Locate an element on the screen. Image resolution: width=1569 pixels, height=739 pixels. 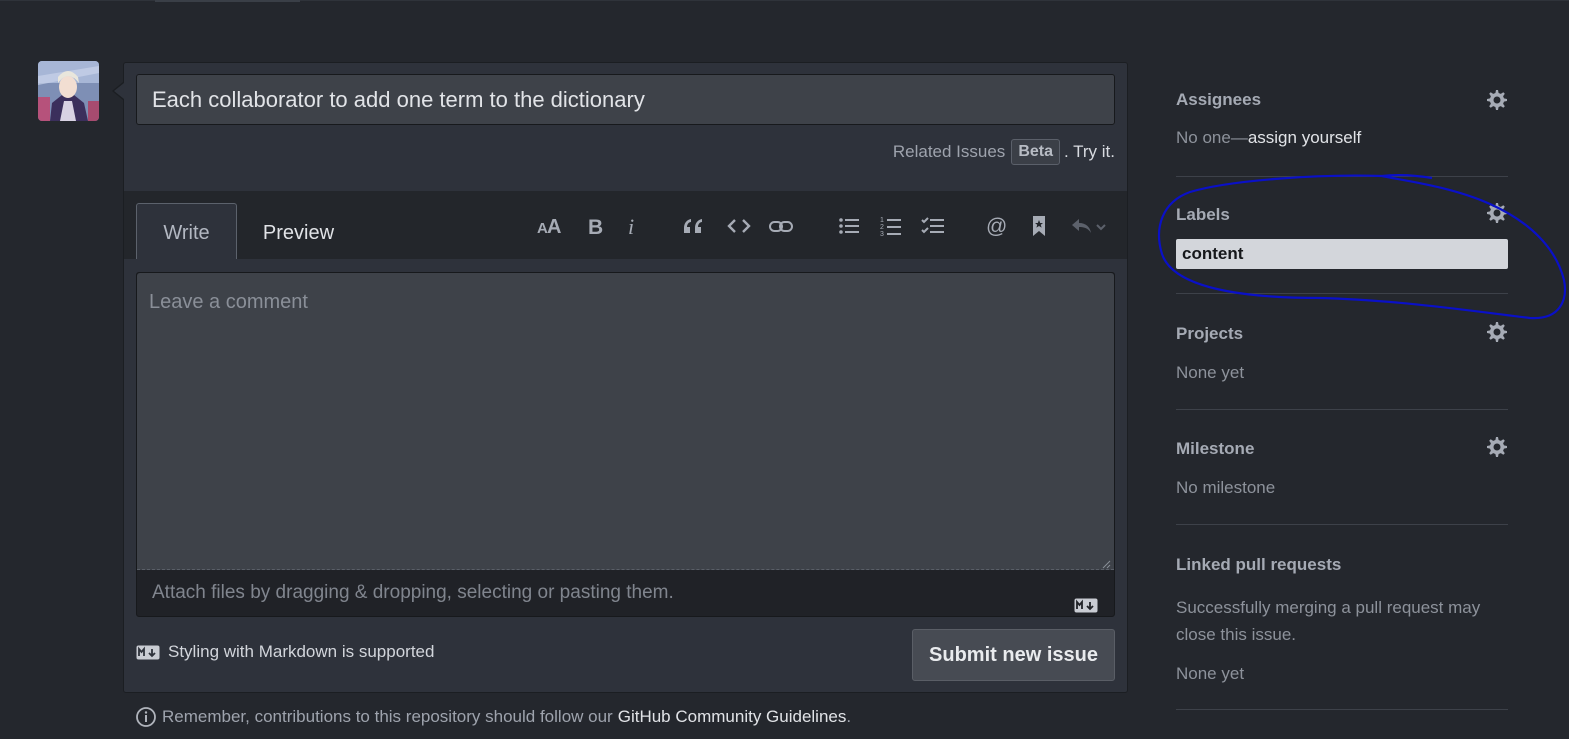
assignees-value: No one—assign yourself is located at coordinates (1342, 138).